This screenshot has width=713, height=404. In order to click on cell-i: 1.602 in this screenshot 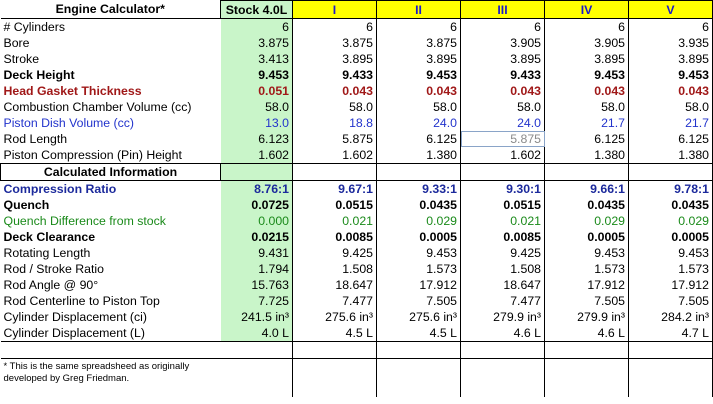, I will do `click(334, 155)`.